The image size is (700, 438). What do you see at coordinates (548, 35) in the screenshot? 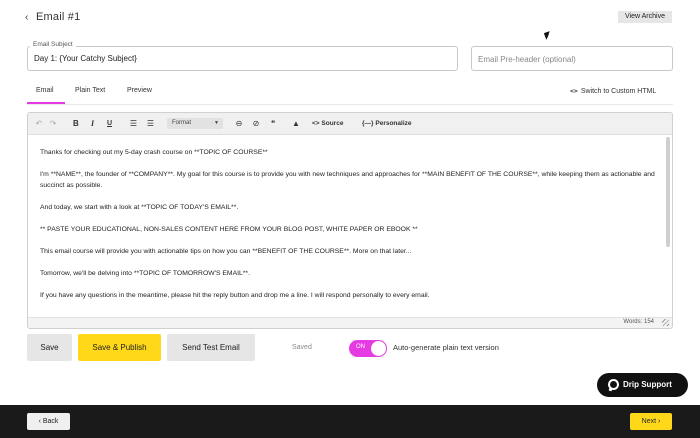
I see `mouse-cursor-icon` at bounding box center [548, 35].